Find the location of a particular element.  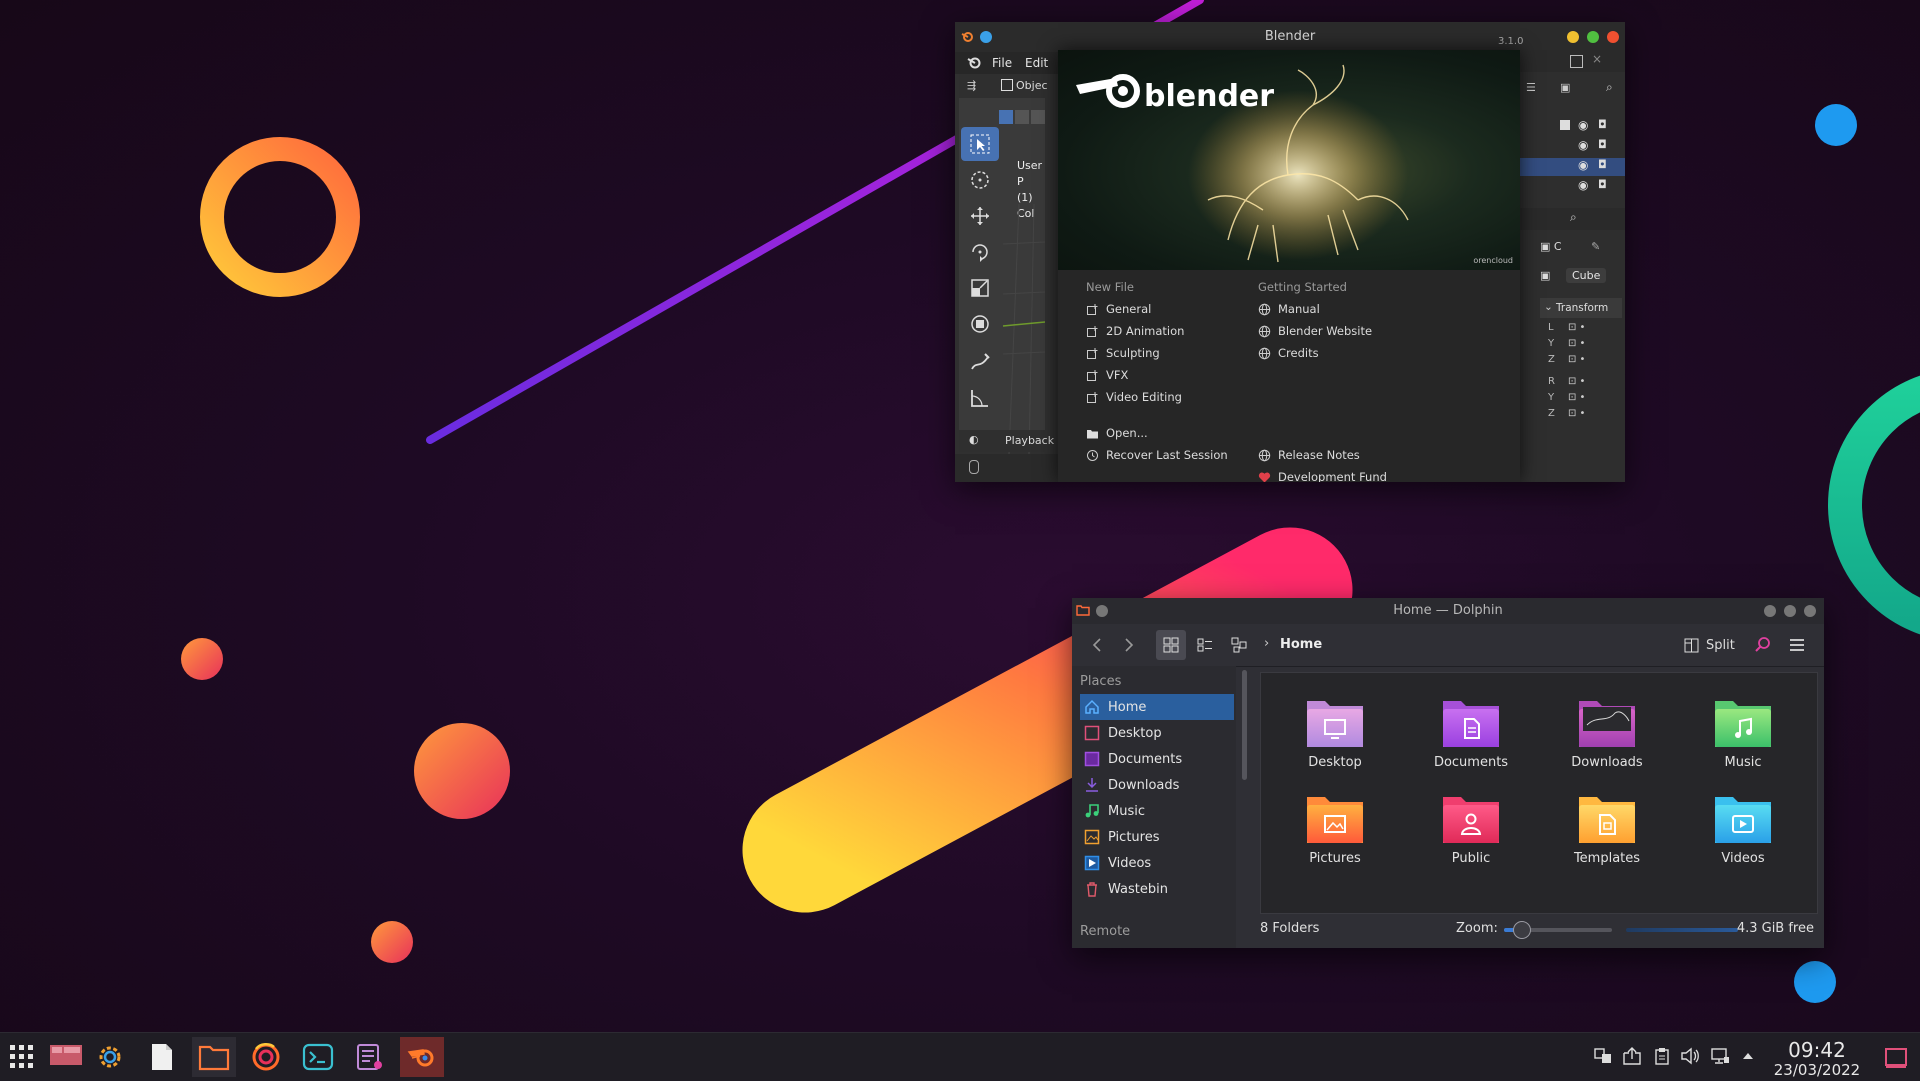

outliner-row-collection: ◉ ◘ is located at coordinates (1572, 127).